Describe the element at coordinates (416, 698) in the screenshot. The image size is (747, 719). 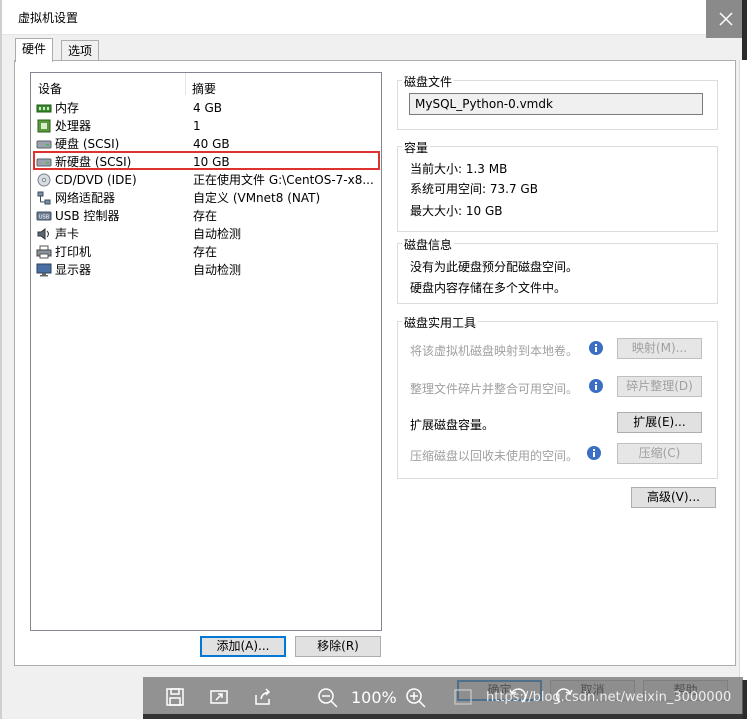
I see `zoom-in-icon` at that location.